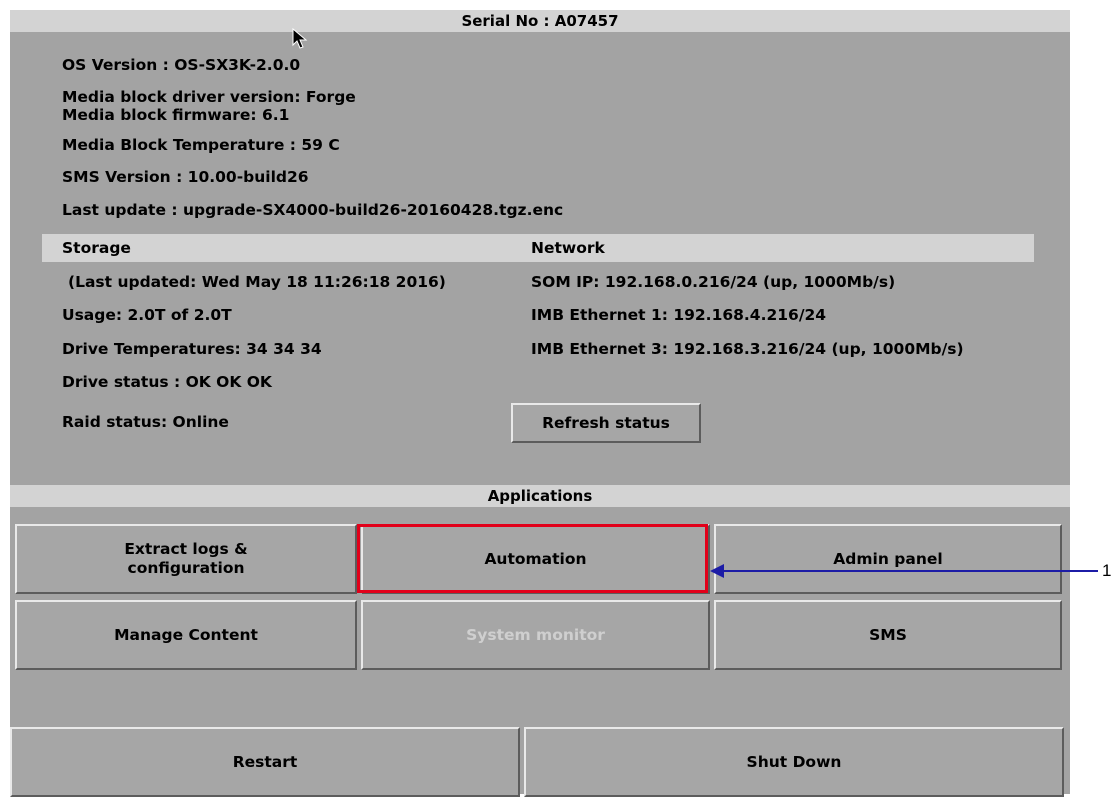 This screenshot has height=797, width=1116. I want to click on callout-number: 1, so click(1107, 570).